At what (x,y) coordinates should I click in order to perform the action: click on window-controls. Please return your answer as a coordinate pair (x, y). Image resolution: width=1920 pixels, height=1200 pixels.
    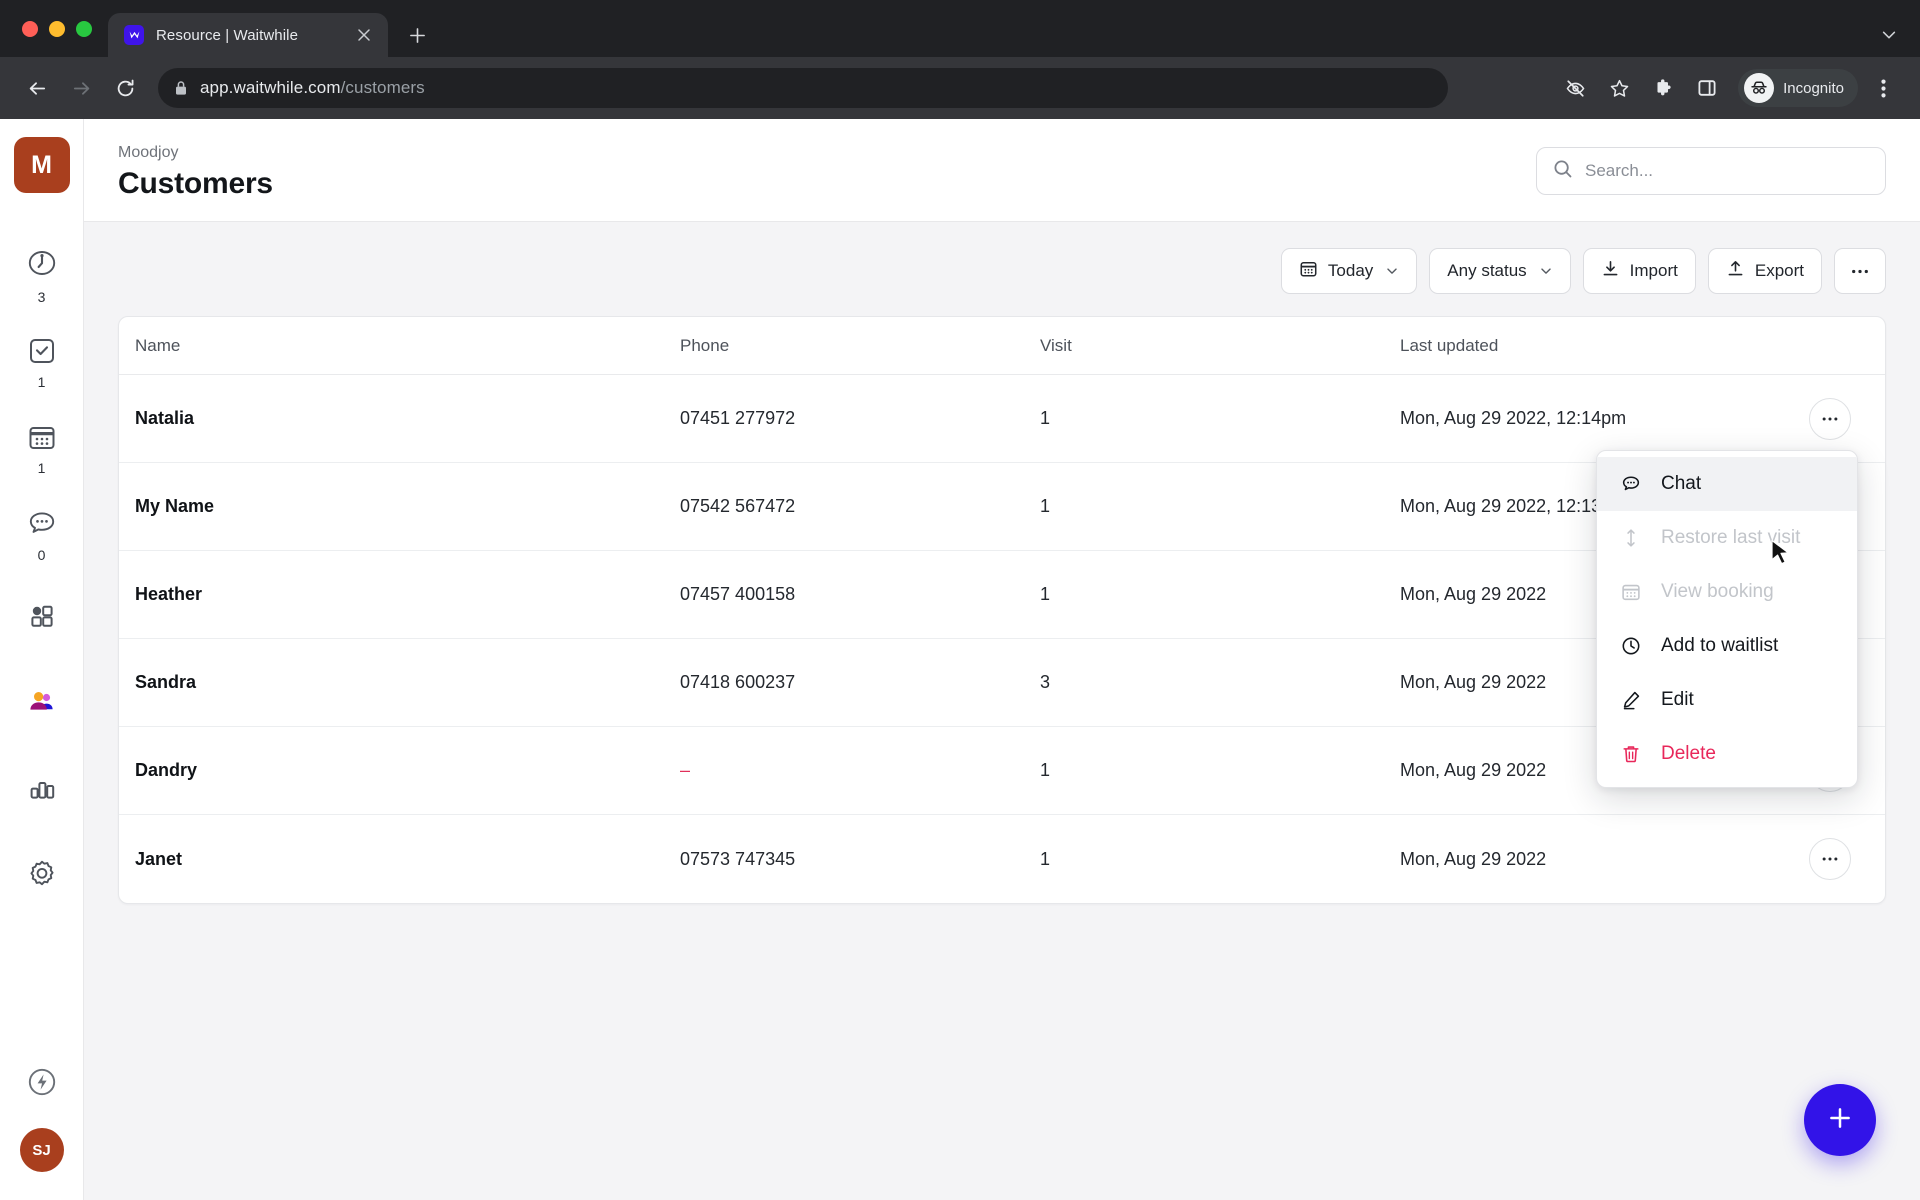
    Looking at the image, I should click on (62, 28).